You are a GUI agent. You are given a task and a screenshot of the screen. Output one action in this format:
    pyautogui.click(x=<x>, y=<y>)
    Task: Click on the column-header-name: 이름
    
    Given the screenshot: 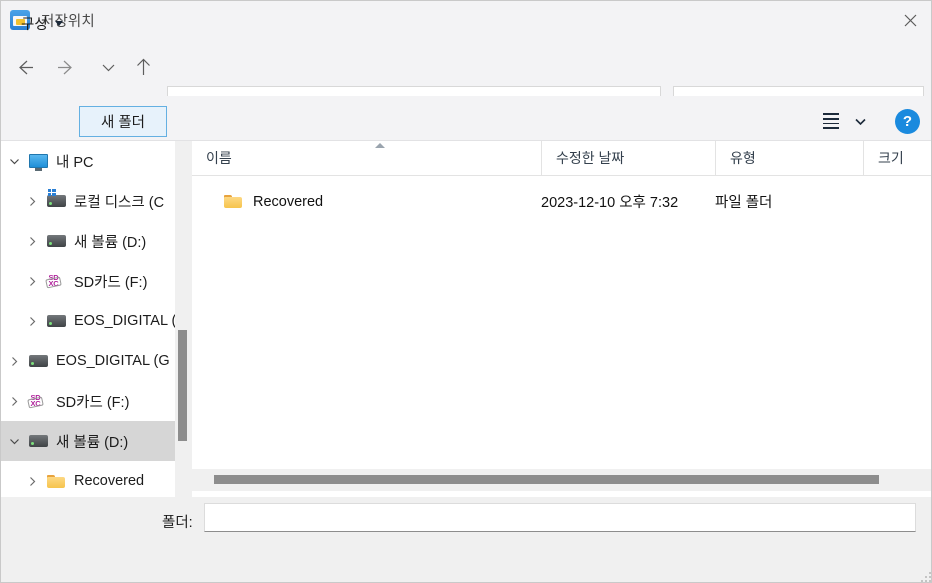 What is the action you would take?
    pyautogui.click(x=366, y=158)
    